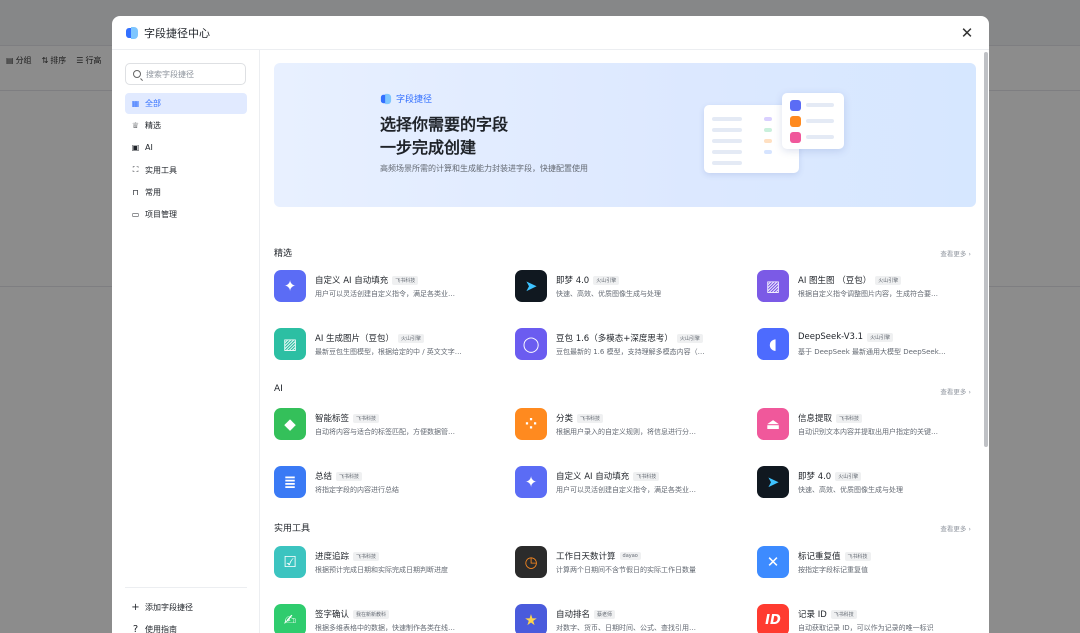 Image resolution: width=1080 pixels, height=633 pixels. What do you see at coordinates (869, 564) in the screenshot?
I see `shortcut-card: ✕ 标记重复值 飞书科技 按指定字段标记重复值` at bounding box center [869, 564].